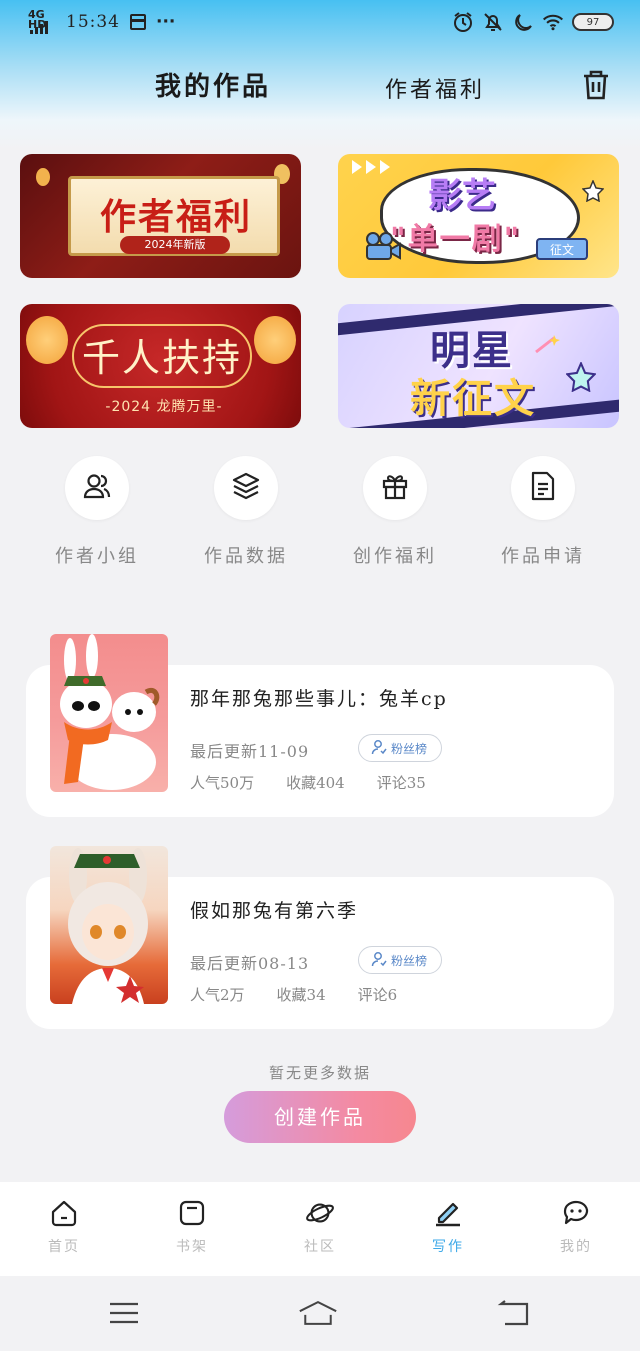 The image size is (640, 1351). What do you see at coordinates (192, 1247) in the screenshot?
I see `tab-label: 书架` at bounding box center [192, 1247].